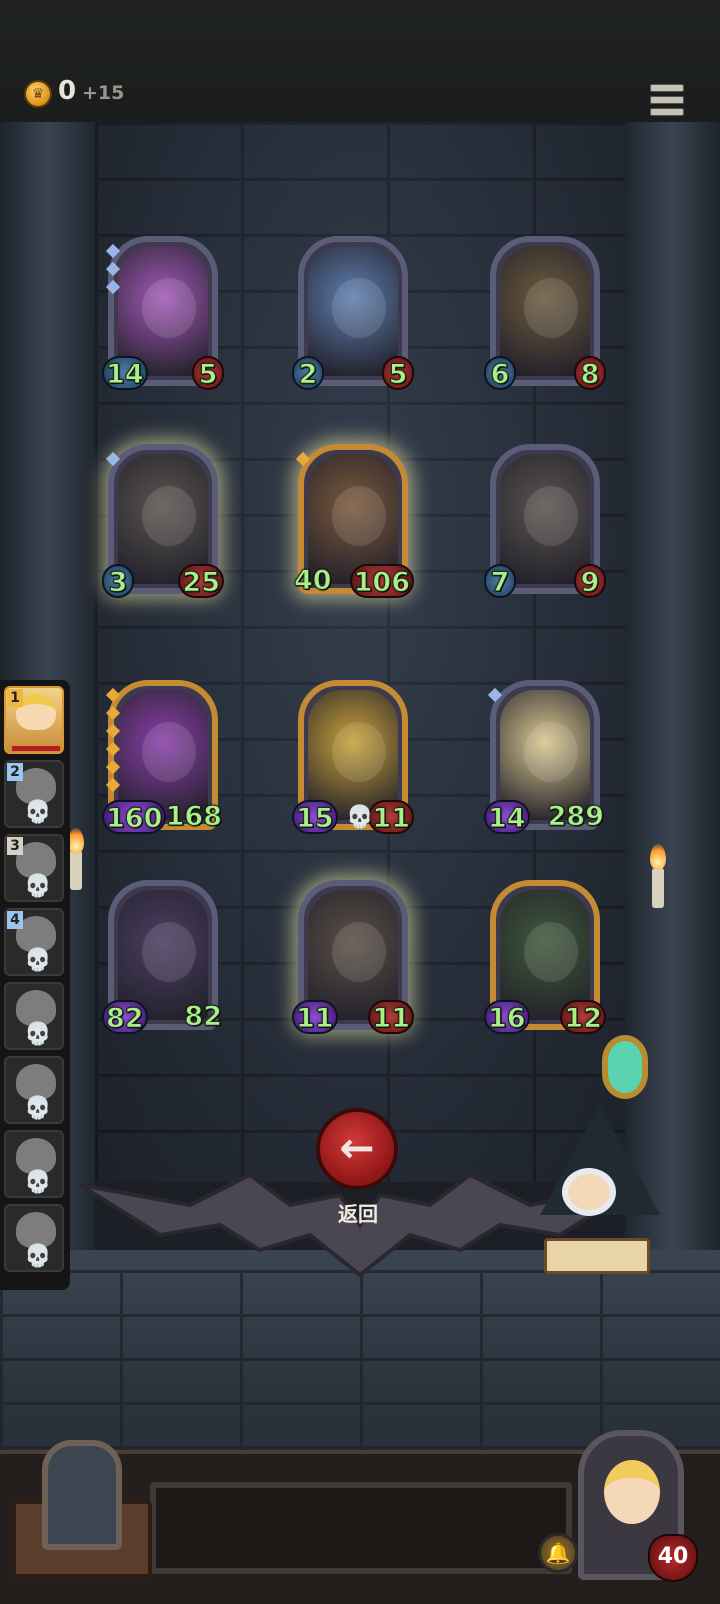 The image size is (720, 1604). What do you see at coordinates (34, 942) in the screenshot?
I see `party-slot: 💀 4` at bounding box center [34, 942].